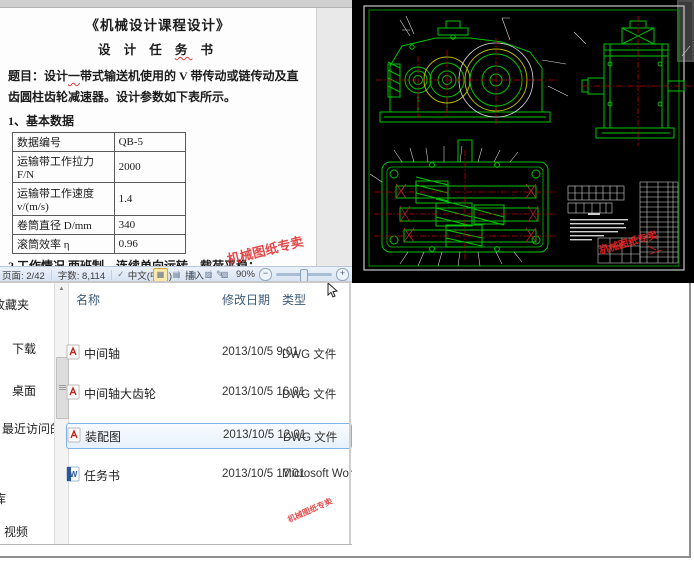 The height and width of the screenshot is (561, 694). What do you see at coordinates (209, 475) in the screenshot?
I see `file-row: W 任务书 2013/10/5 17:01 Microsoft Wor` at bounding box center [209, 475].